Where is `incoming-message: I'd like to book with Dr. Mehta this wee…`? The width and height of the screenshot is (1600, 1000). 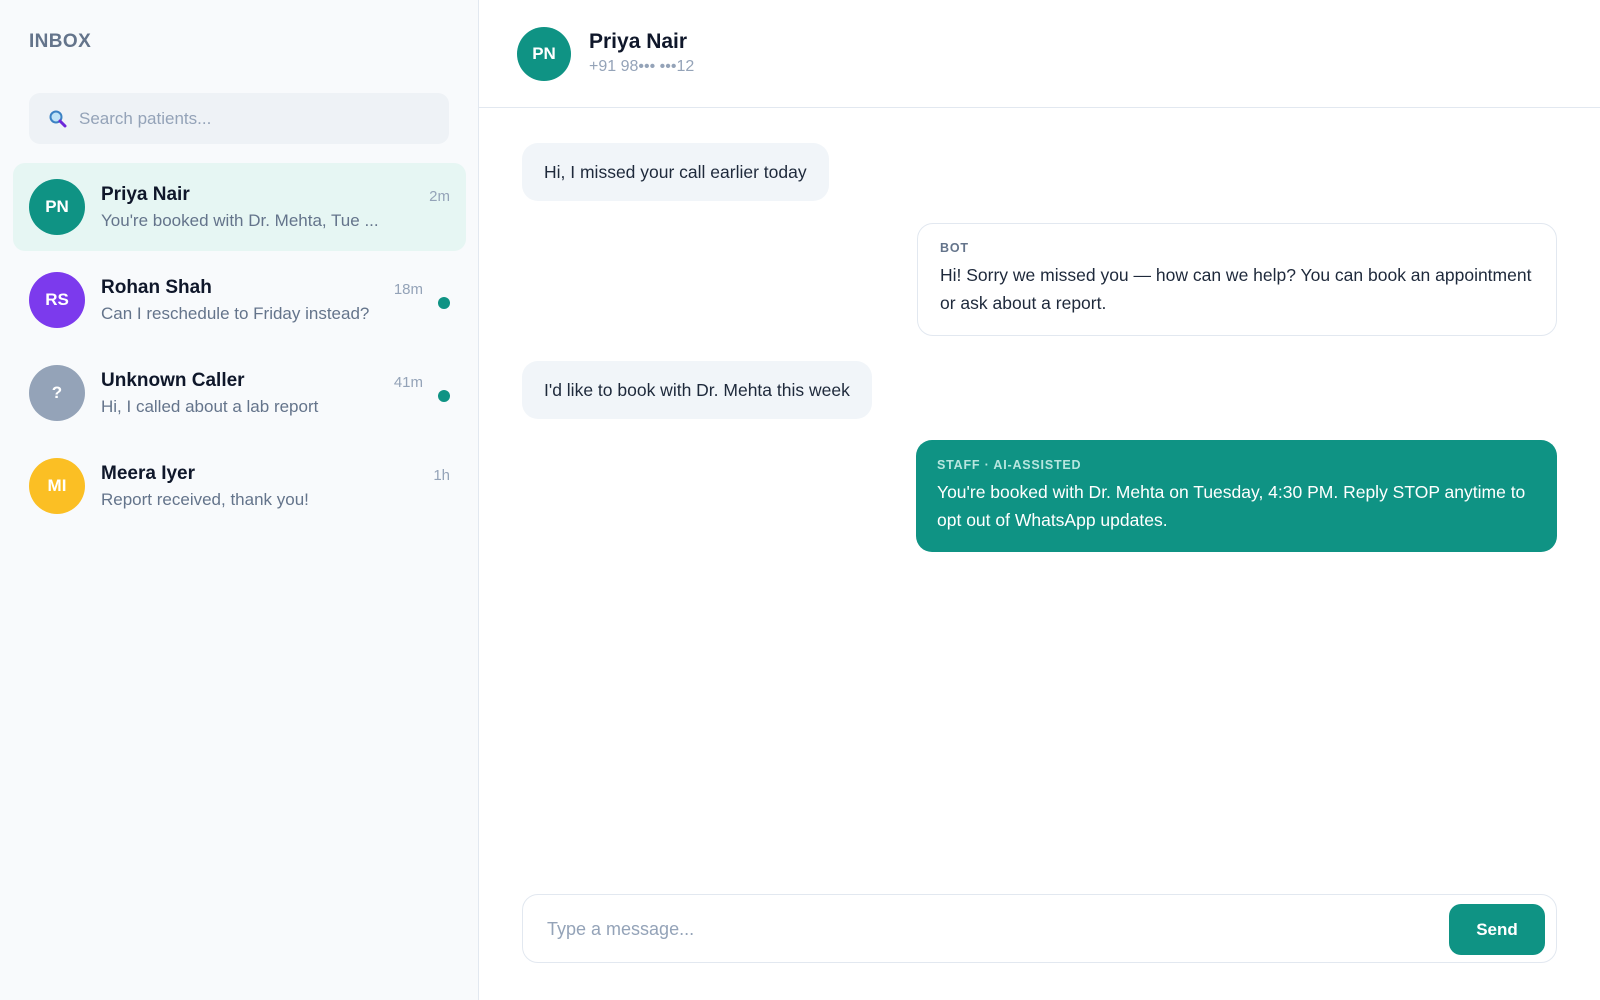 incoming-message: I'd like to book with Dr. Mehta this wee… is located at coordinates (697, 390).